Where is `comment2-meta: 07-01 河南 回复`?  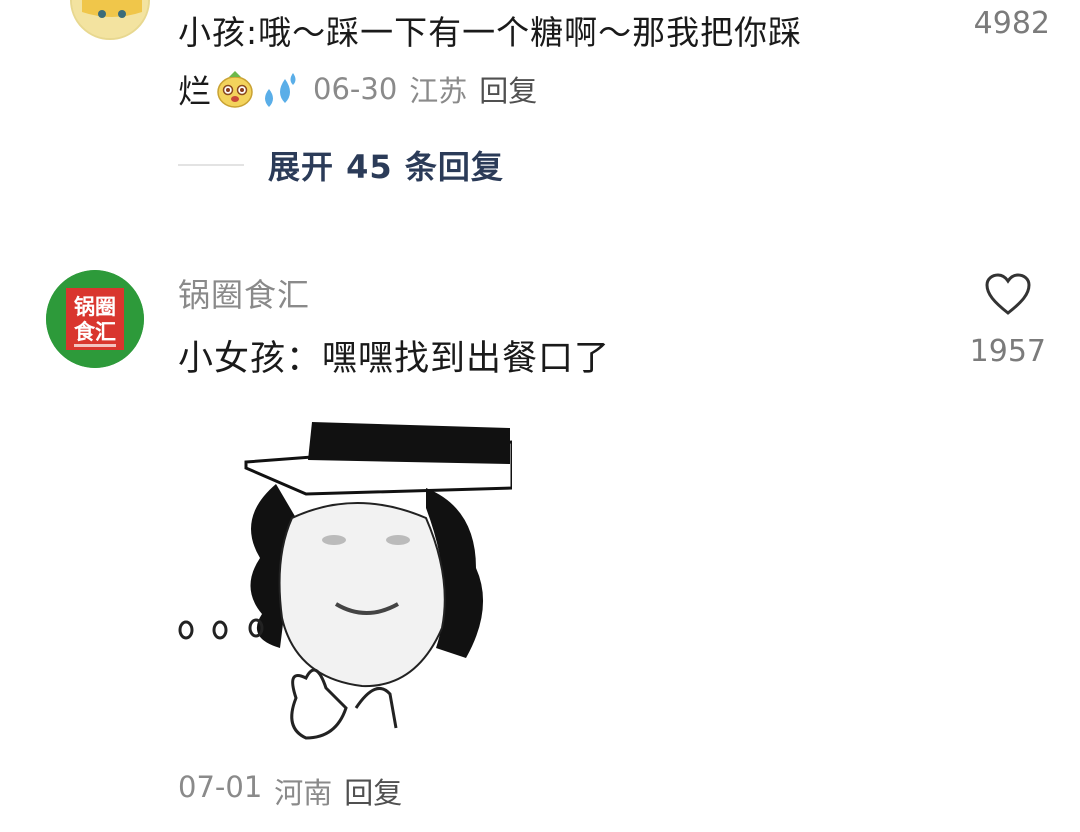 comment2-meta: 07-01 河南 回复 is located at coordinates (290, 791).